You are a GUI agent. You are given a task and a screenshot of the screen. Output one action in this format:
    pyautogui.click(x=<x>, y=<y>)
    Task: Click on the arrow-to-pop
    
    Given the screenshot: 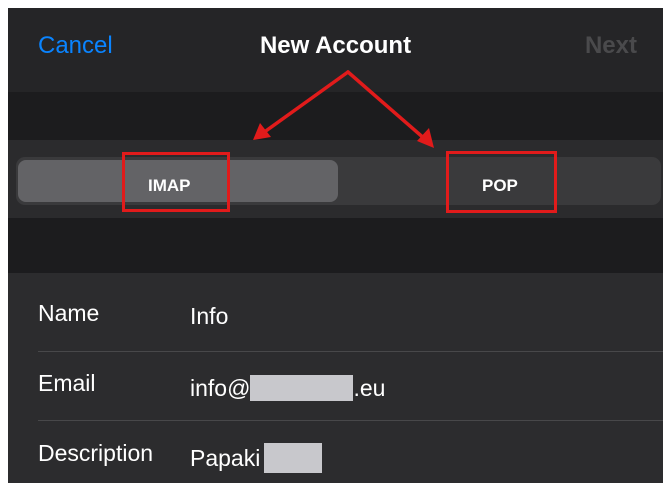 What is the action you would take?
    pyautogui.click(x=387, y=106)
    